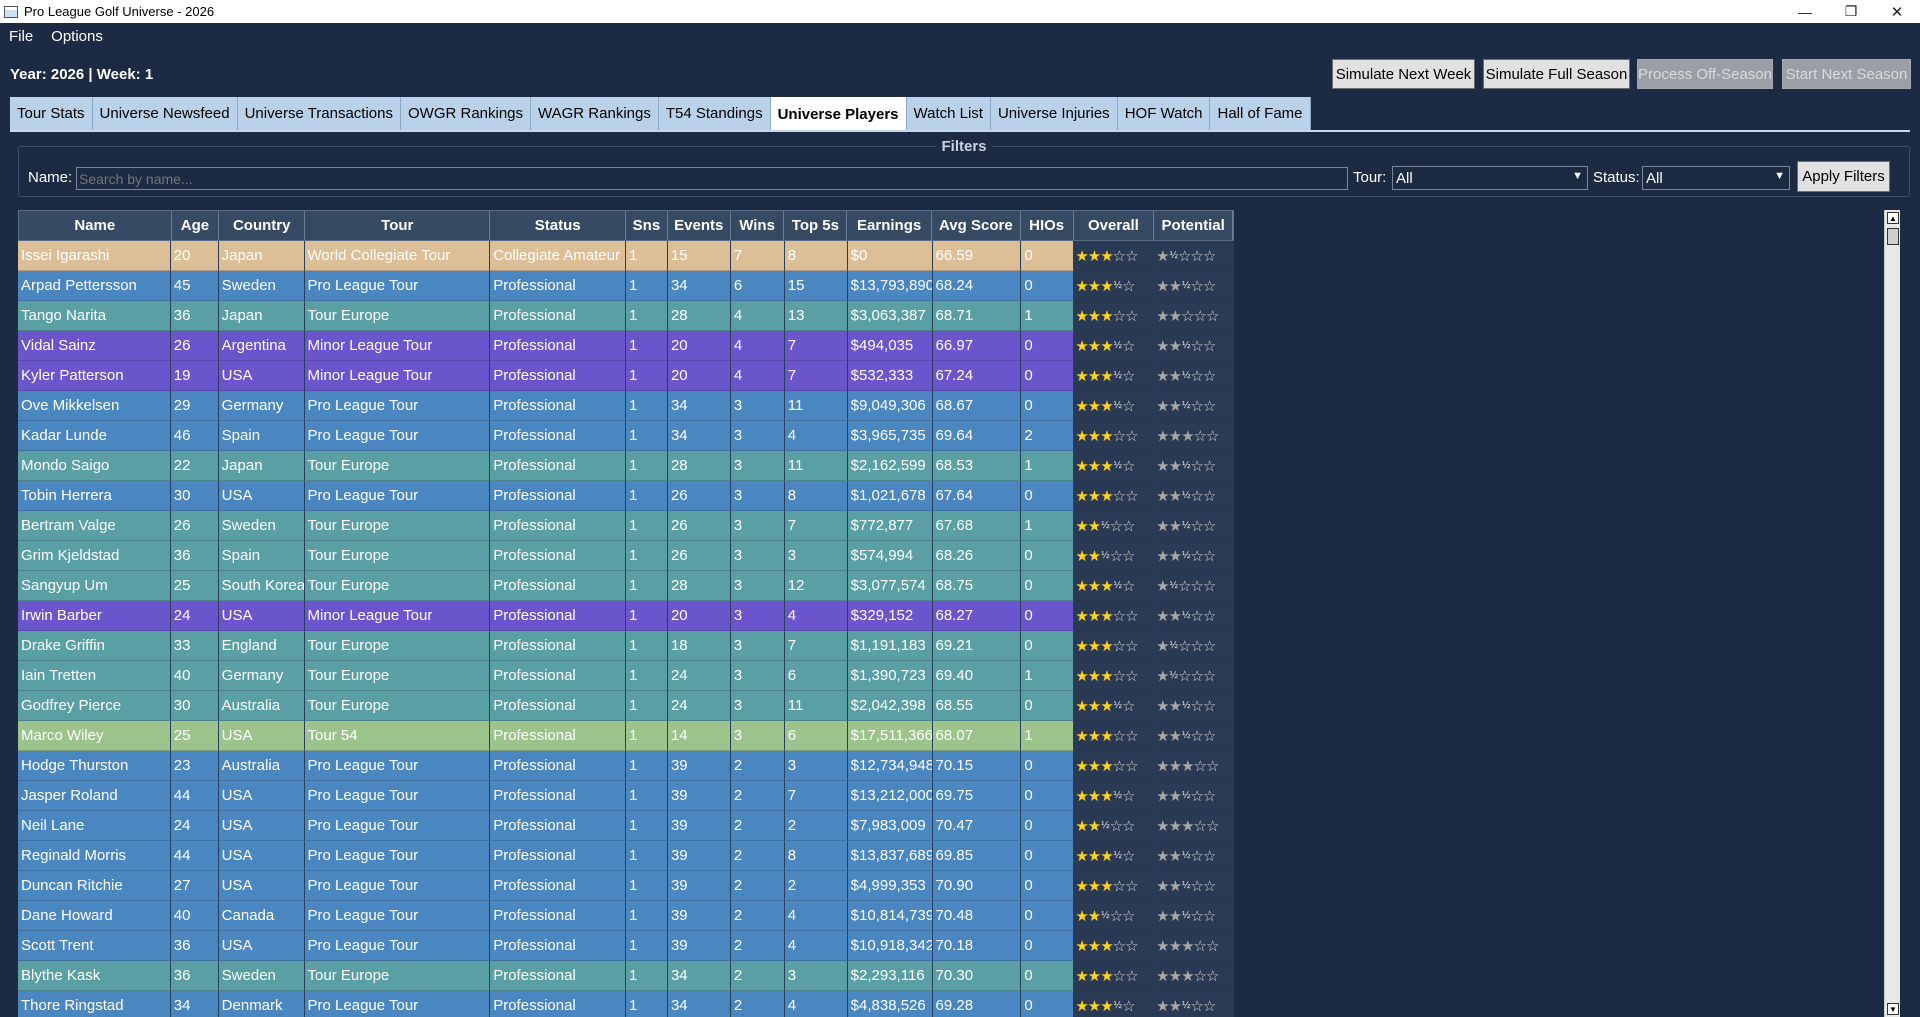 The image size is (1920, 1017). What do you see at coordinates (948, 113) in the screenshot?
I see `tab-watch-list: Watch List` at bounding box center [948, 113].